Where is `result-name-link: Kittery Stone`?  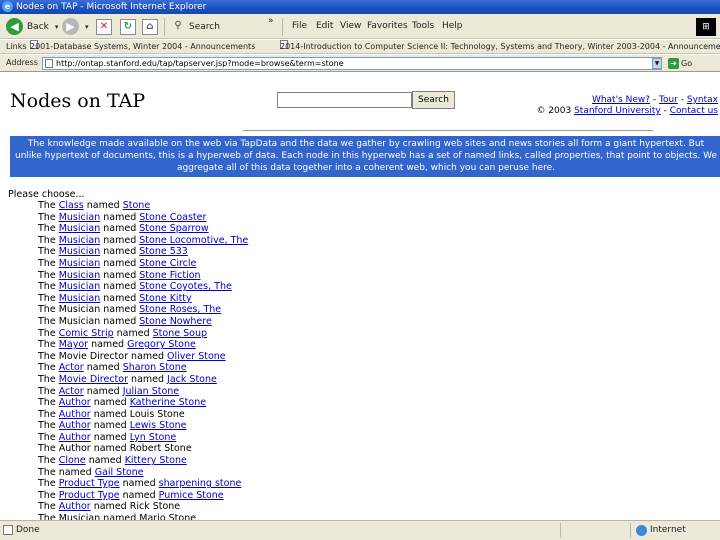
result-name-link: Kittery Stone is located at coordinates (156, 460).